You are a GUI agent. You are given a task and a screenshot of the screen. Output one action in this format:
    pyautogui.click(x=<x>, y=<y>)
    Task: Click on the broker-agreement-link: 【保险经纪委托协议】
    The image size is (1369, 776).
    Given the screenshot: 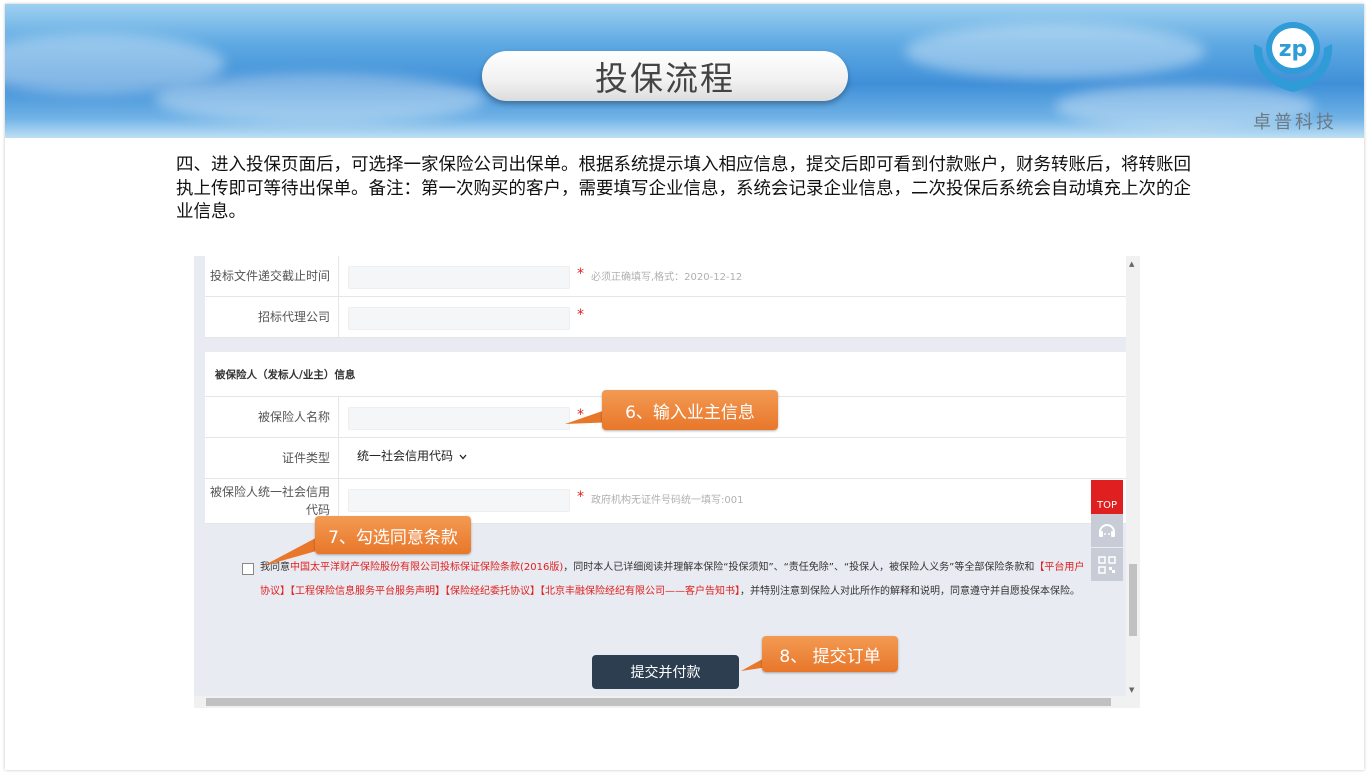 What is the action you would take?
    pyautogui.click(x=492, y=591)
    